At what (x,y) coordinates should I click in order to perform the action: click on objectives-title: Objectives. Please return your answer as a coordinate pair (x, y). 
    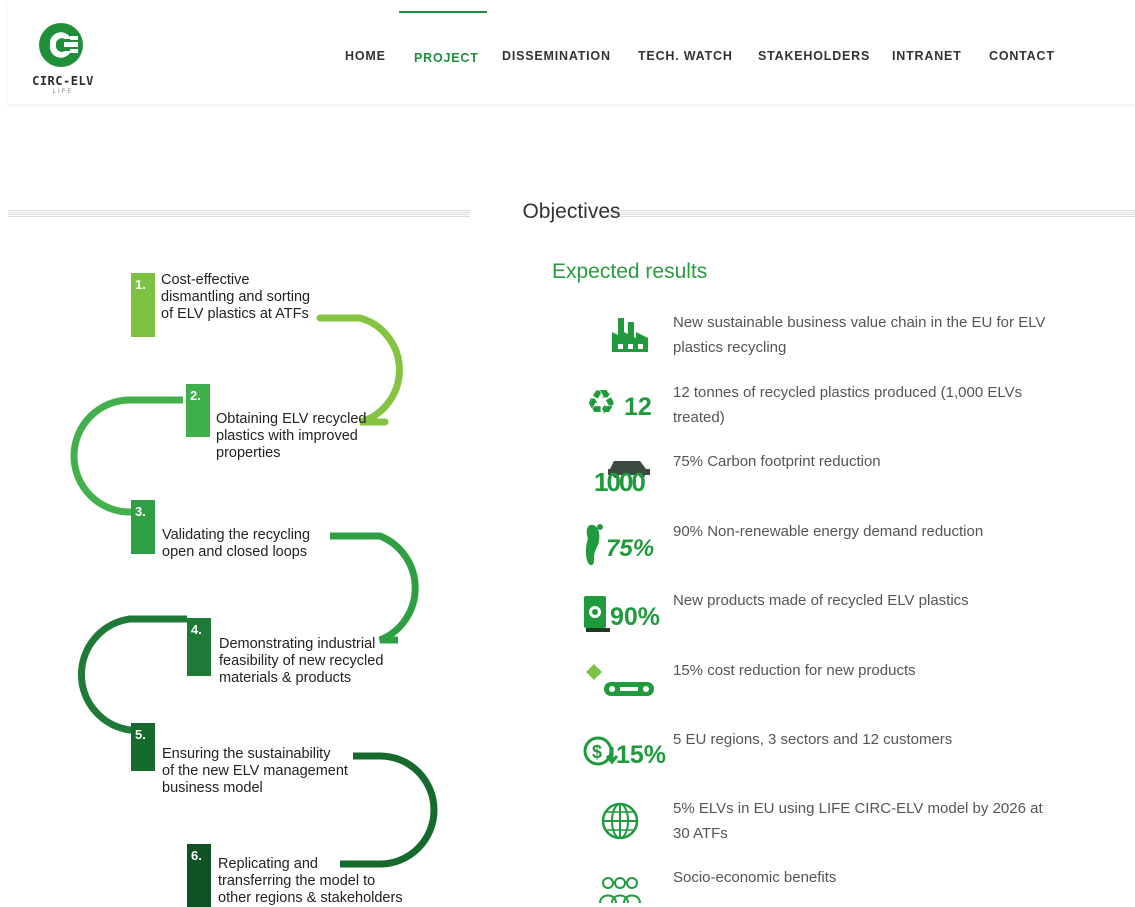
    Looking at the image, I should click on (571, 211).